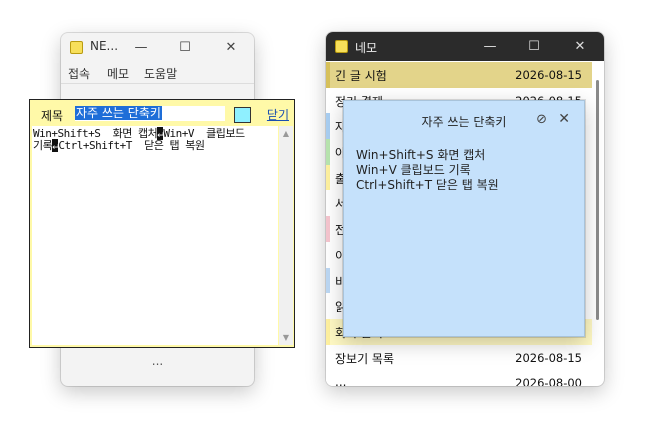 This screenshot has height=423, width=661. What do you see at coordinates (459, 357) in the screenshot?
I see `memo-list-row: 장보기 목록 2026-08-15` at bounding box center [459, 357].